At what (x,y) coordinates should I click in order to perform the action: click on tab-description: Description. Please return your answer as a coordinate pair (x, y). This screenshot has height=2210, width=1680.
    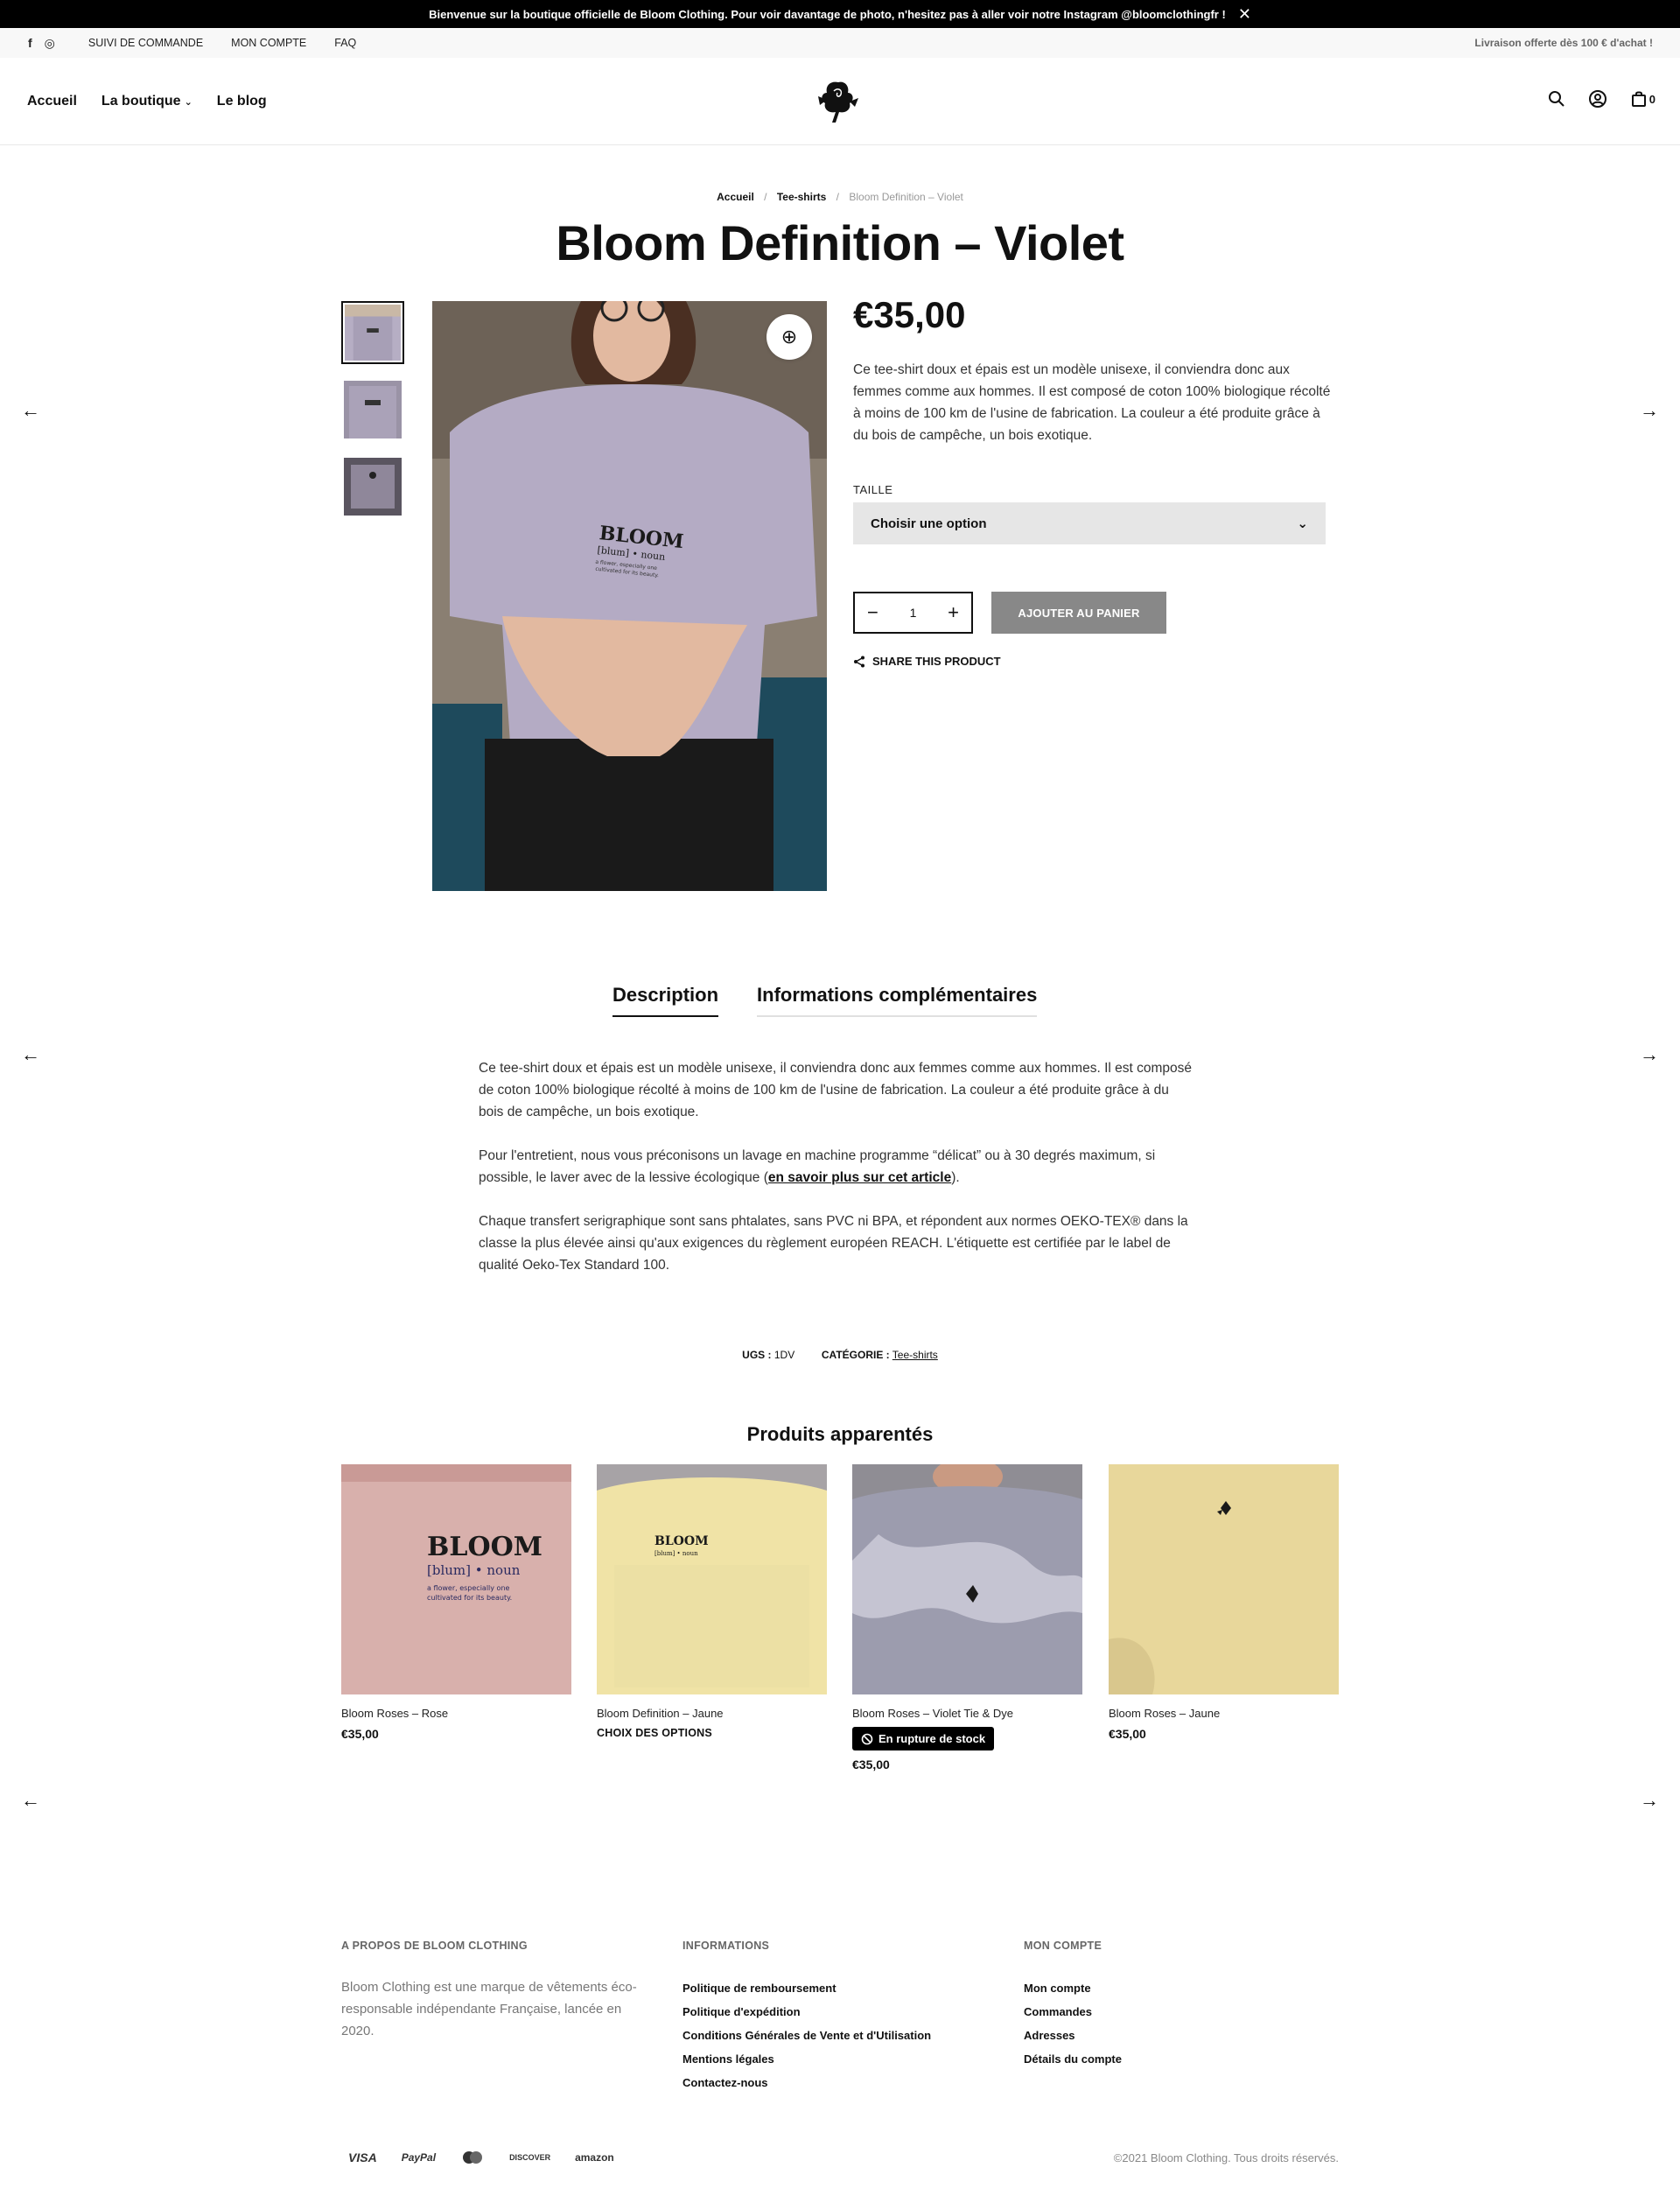
    Looking at the image, I should click on (665, 1000).